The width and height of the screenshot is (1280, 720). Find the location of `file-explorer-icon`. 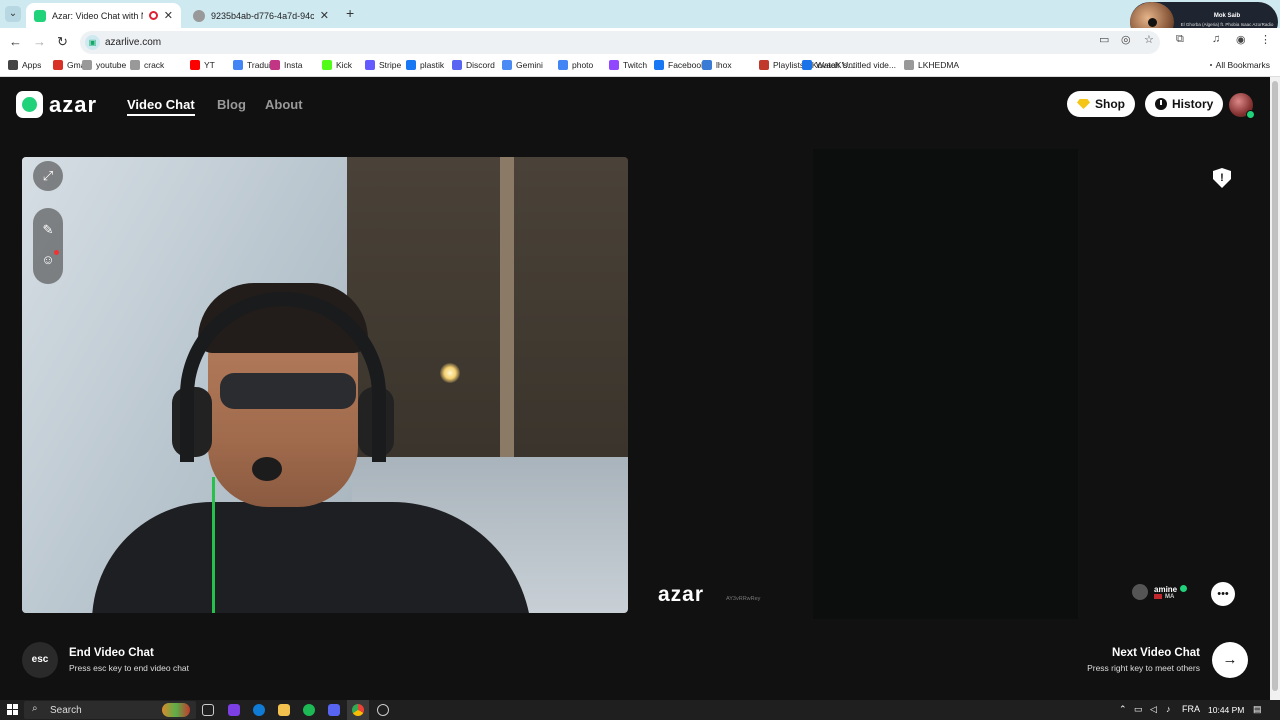

file-explorer-icon is located at coordinates (284, 710).